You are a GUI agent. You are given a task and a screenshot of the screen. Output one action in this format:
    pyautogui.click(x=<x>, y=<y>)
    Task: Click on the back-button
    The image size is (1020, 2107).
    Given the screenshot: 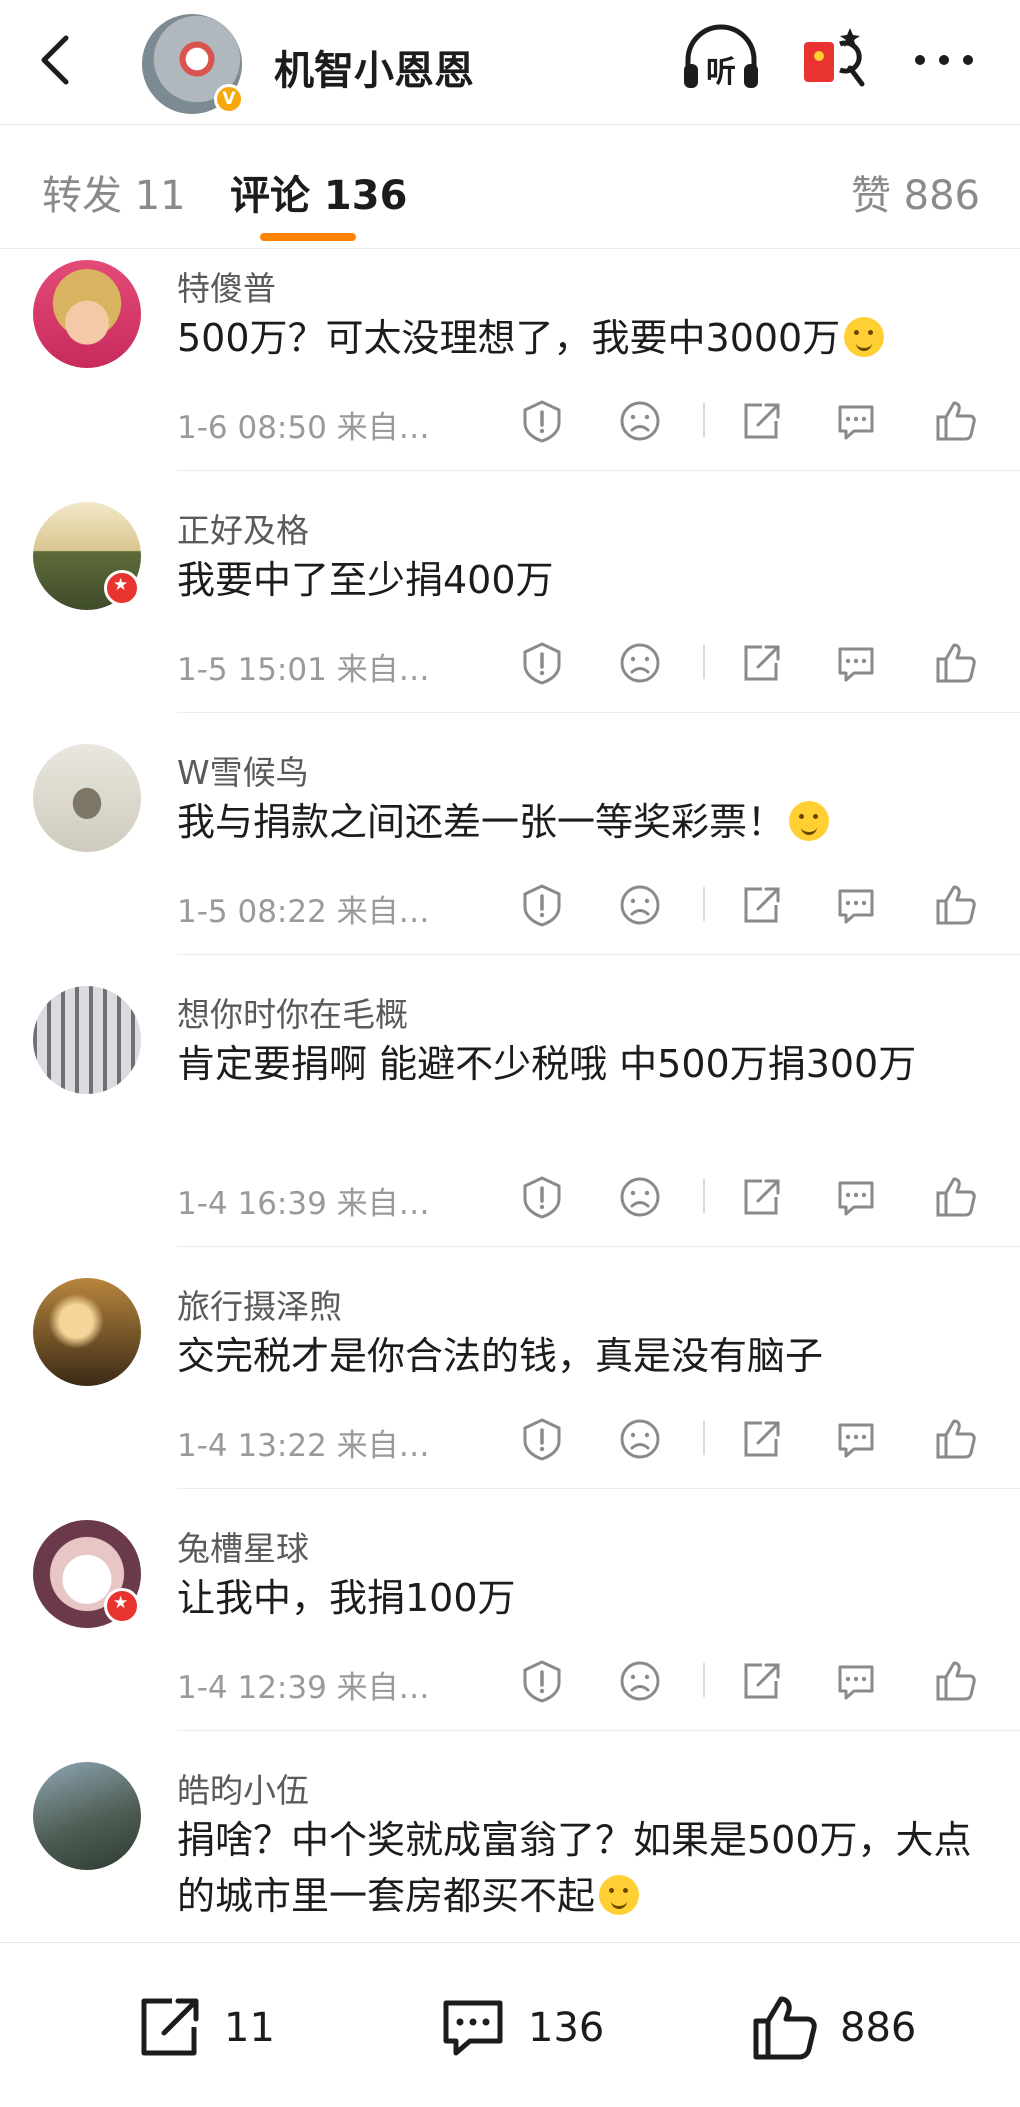 What is the action you would take?
    pyautogui.click(x=56, y=60)
    